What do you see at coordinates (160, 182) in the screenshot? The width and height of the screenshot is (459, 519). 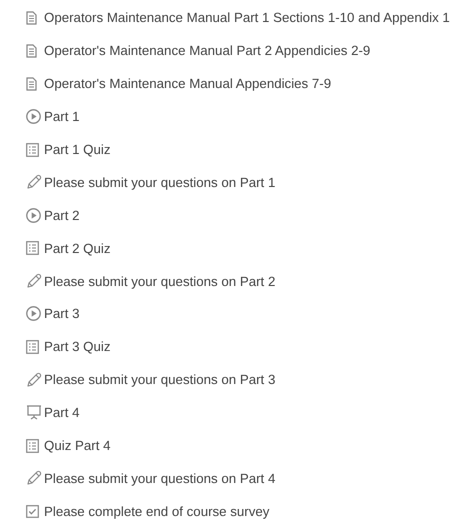 I see `activity-link: Please submit your questions on Part 1` at bounding box center [160, 182].